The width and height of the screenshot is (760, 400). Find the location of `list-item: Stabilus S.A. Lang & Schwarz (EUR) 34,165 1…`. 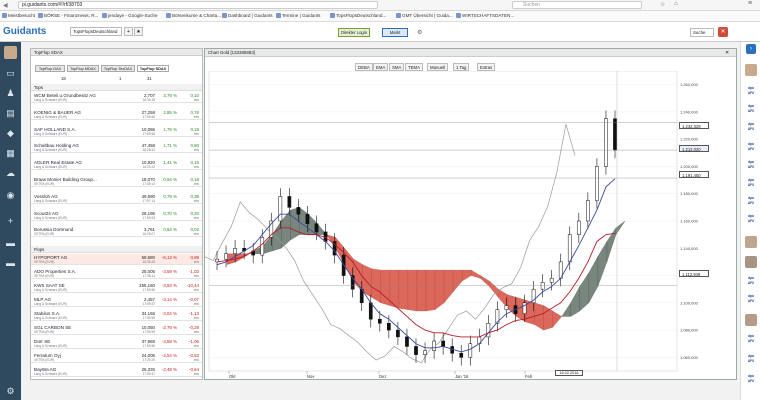

list-item: Stabilus S.A. Lang & Schwarz (EUR) 34,165 1… is located at coordinates (116, 315).